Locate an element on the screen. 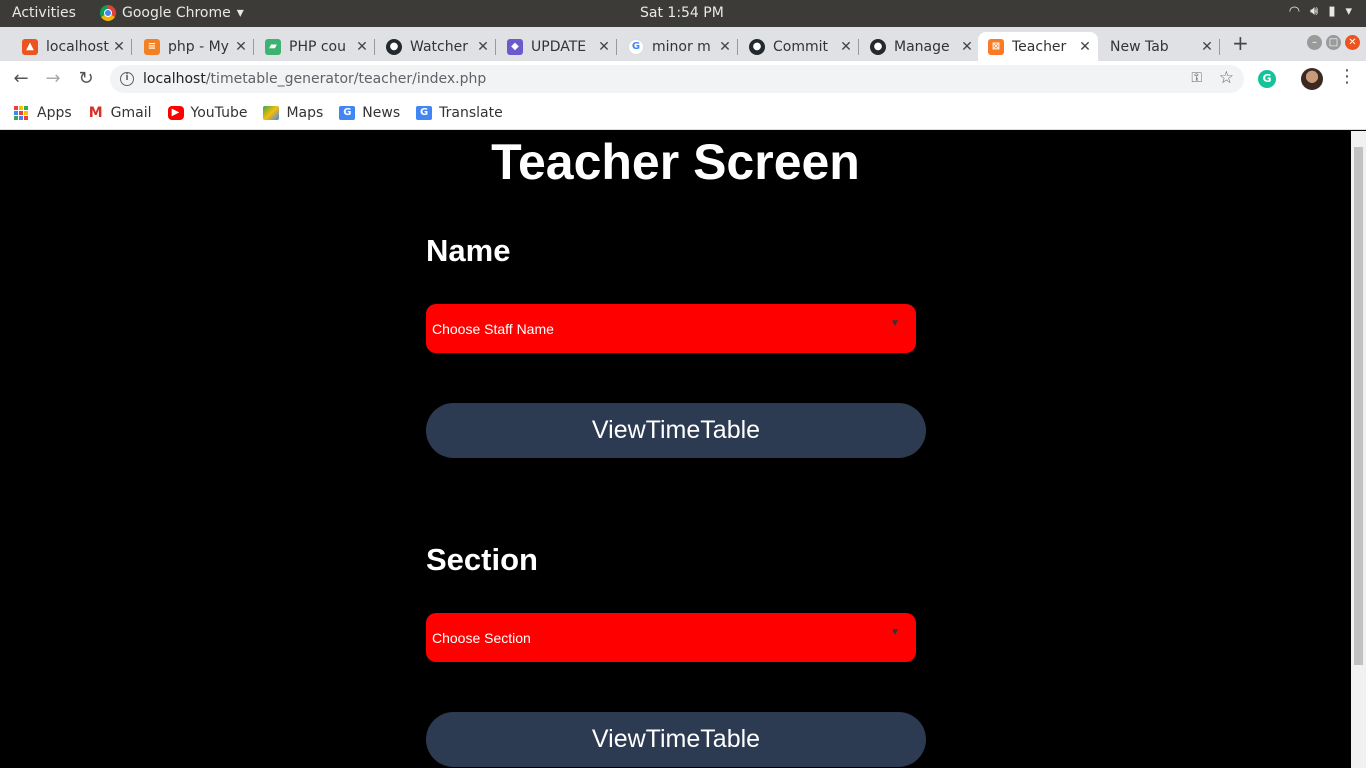  tab-manage: ● Manage ✕ is located at coordinates (920, 46).